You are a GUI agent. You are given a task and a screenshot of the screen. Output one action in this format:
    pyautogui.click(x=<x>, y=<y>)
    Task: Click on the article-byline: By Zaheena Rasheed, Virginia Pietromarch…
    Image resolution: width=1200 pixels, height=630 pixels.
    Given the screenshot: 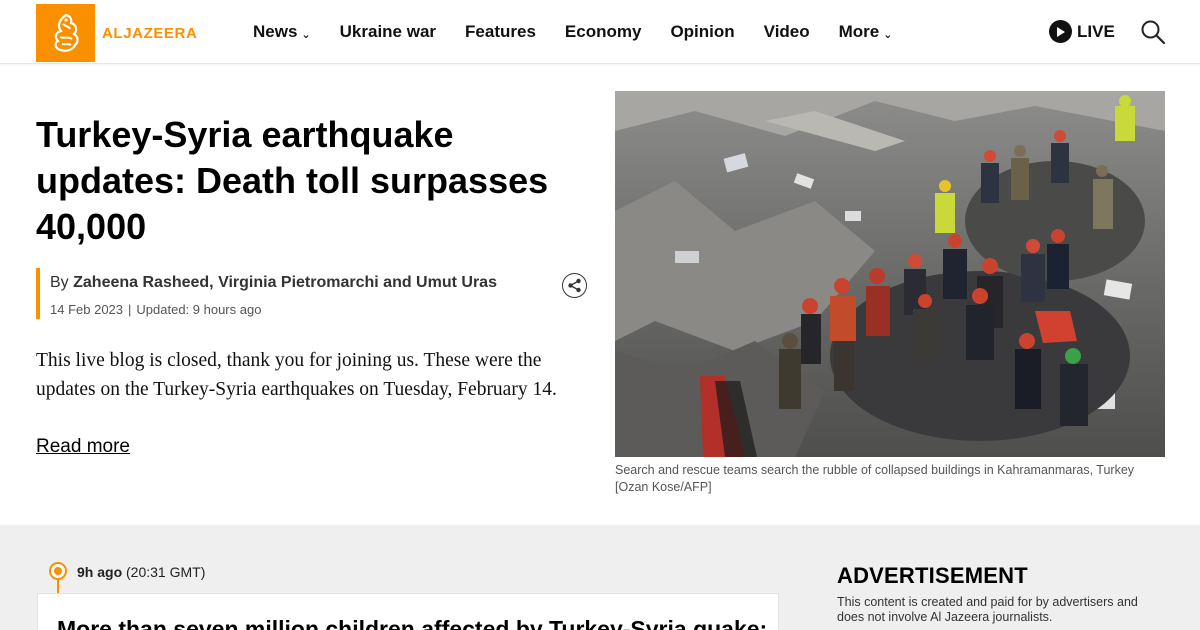 What is the action you would take?
    pyautogui.click(x=296, y=293)
    